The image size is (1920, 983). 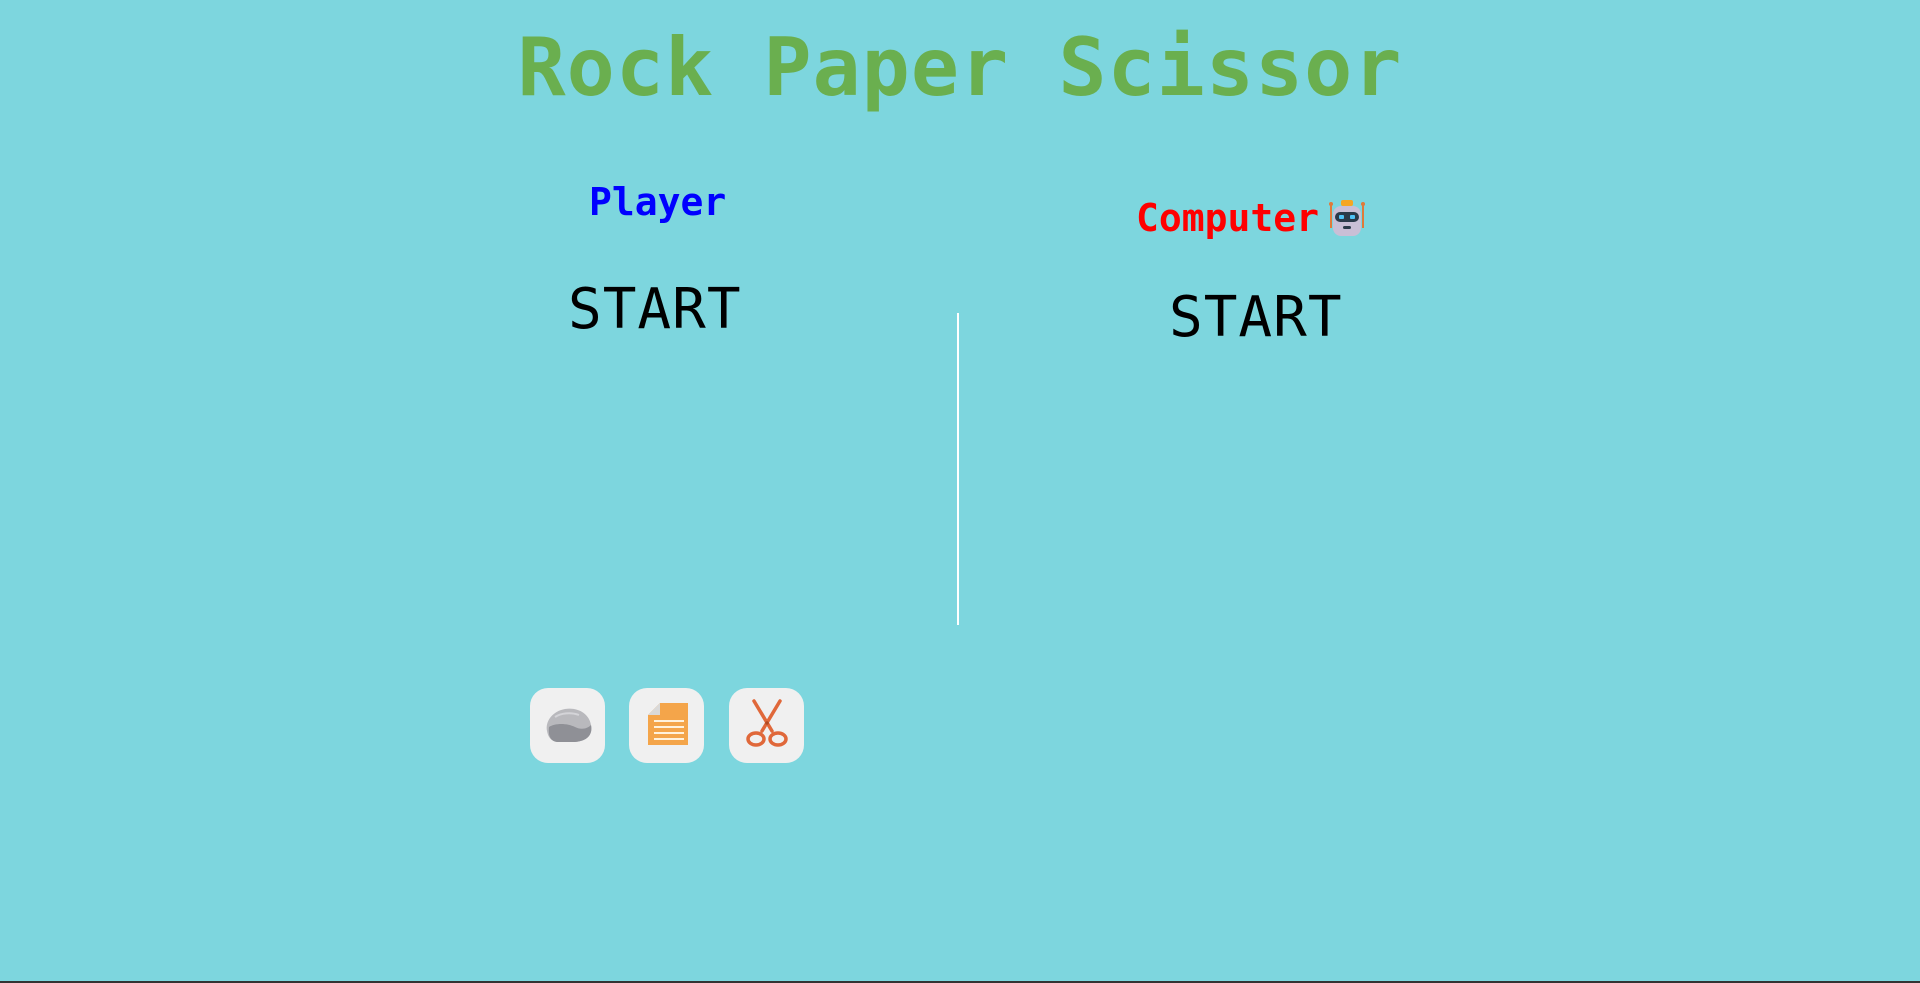 I want to click on rock-button, so click(x=567, y=725).